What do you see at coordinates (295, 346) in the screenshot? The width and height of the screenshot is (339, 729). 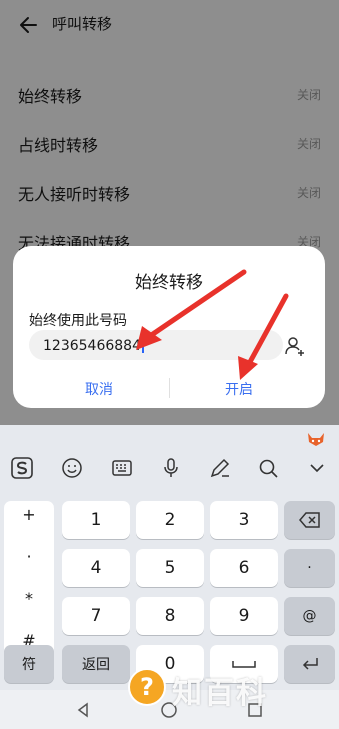 I see `contact-picker-icon` at bounding box center [295, 346].